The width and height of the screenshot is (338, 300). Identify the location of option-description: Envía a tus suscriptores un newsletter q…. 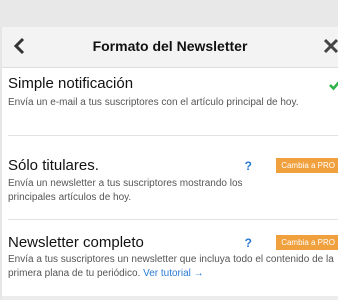
(173, 267).